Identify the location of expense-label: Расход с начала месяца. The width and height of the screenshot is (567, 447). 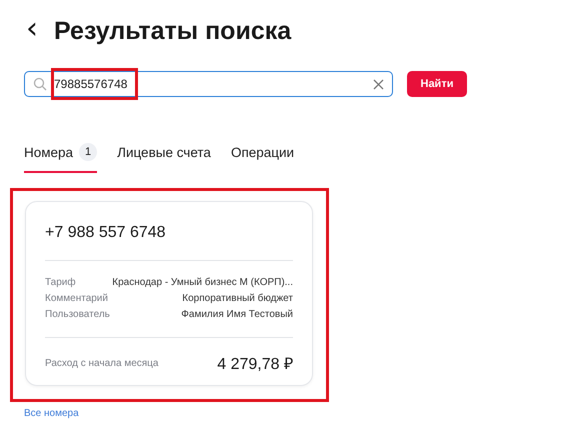
(101, 363).